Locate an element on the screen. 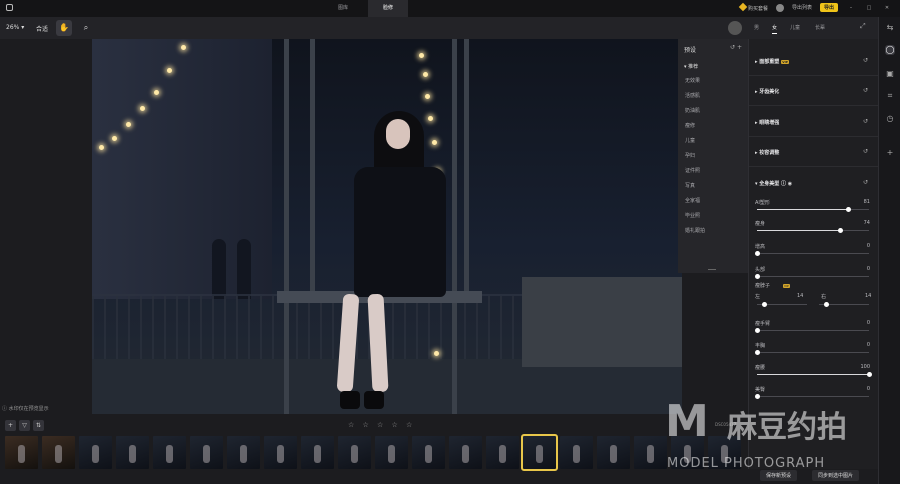 The image size is (900, 484). avatar is located at coordinates (779, 7).